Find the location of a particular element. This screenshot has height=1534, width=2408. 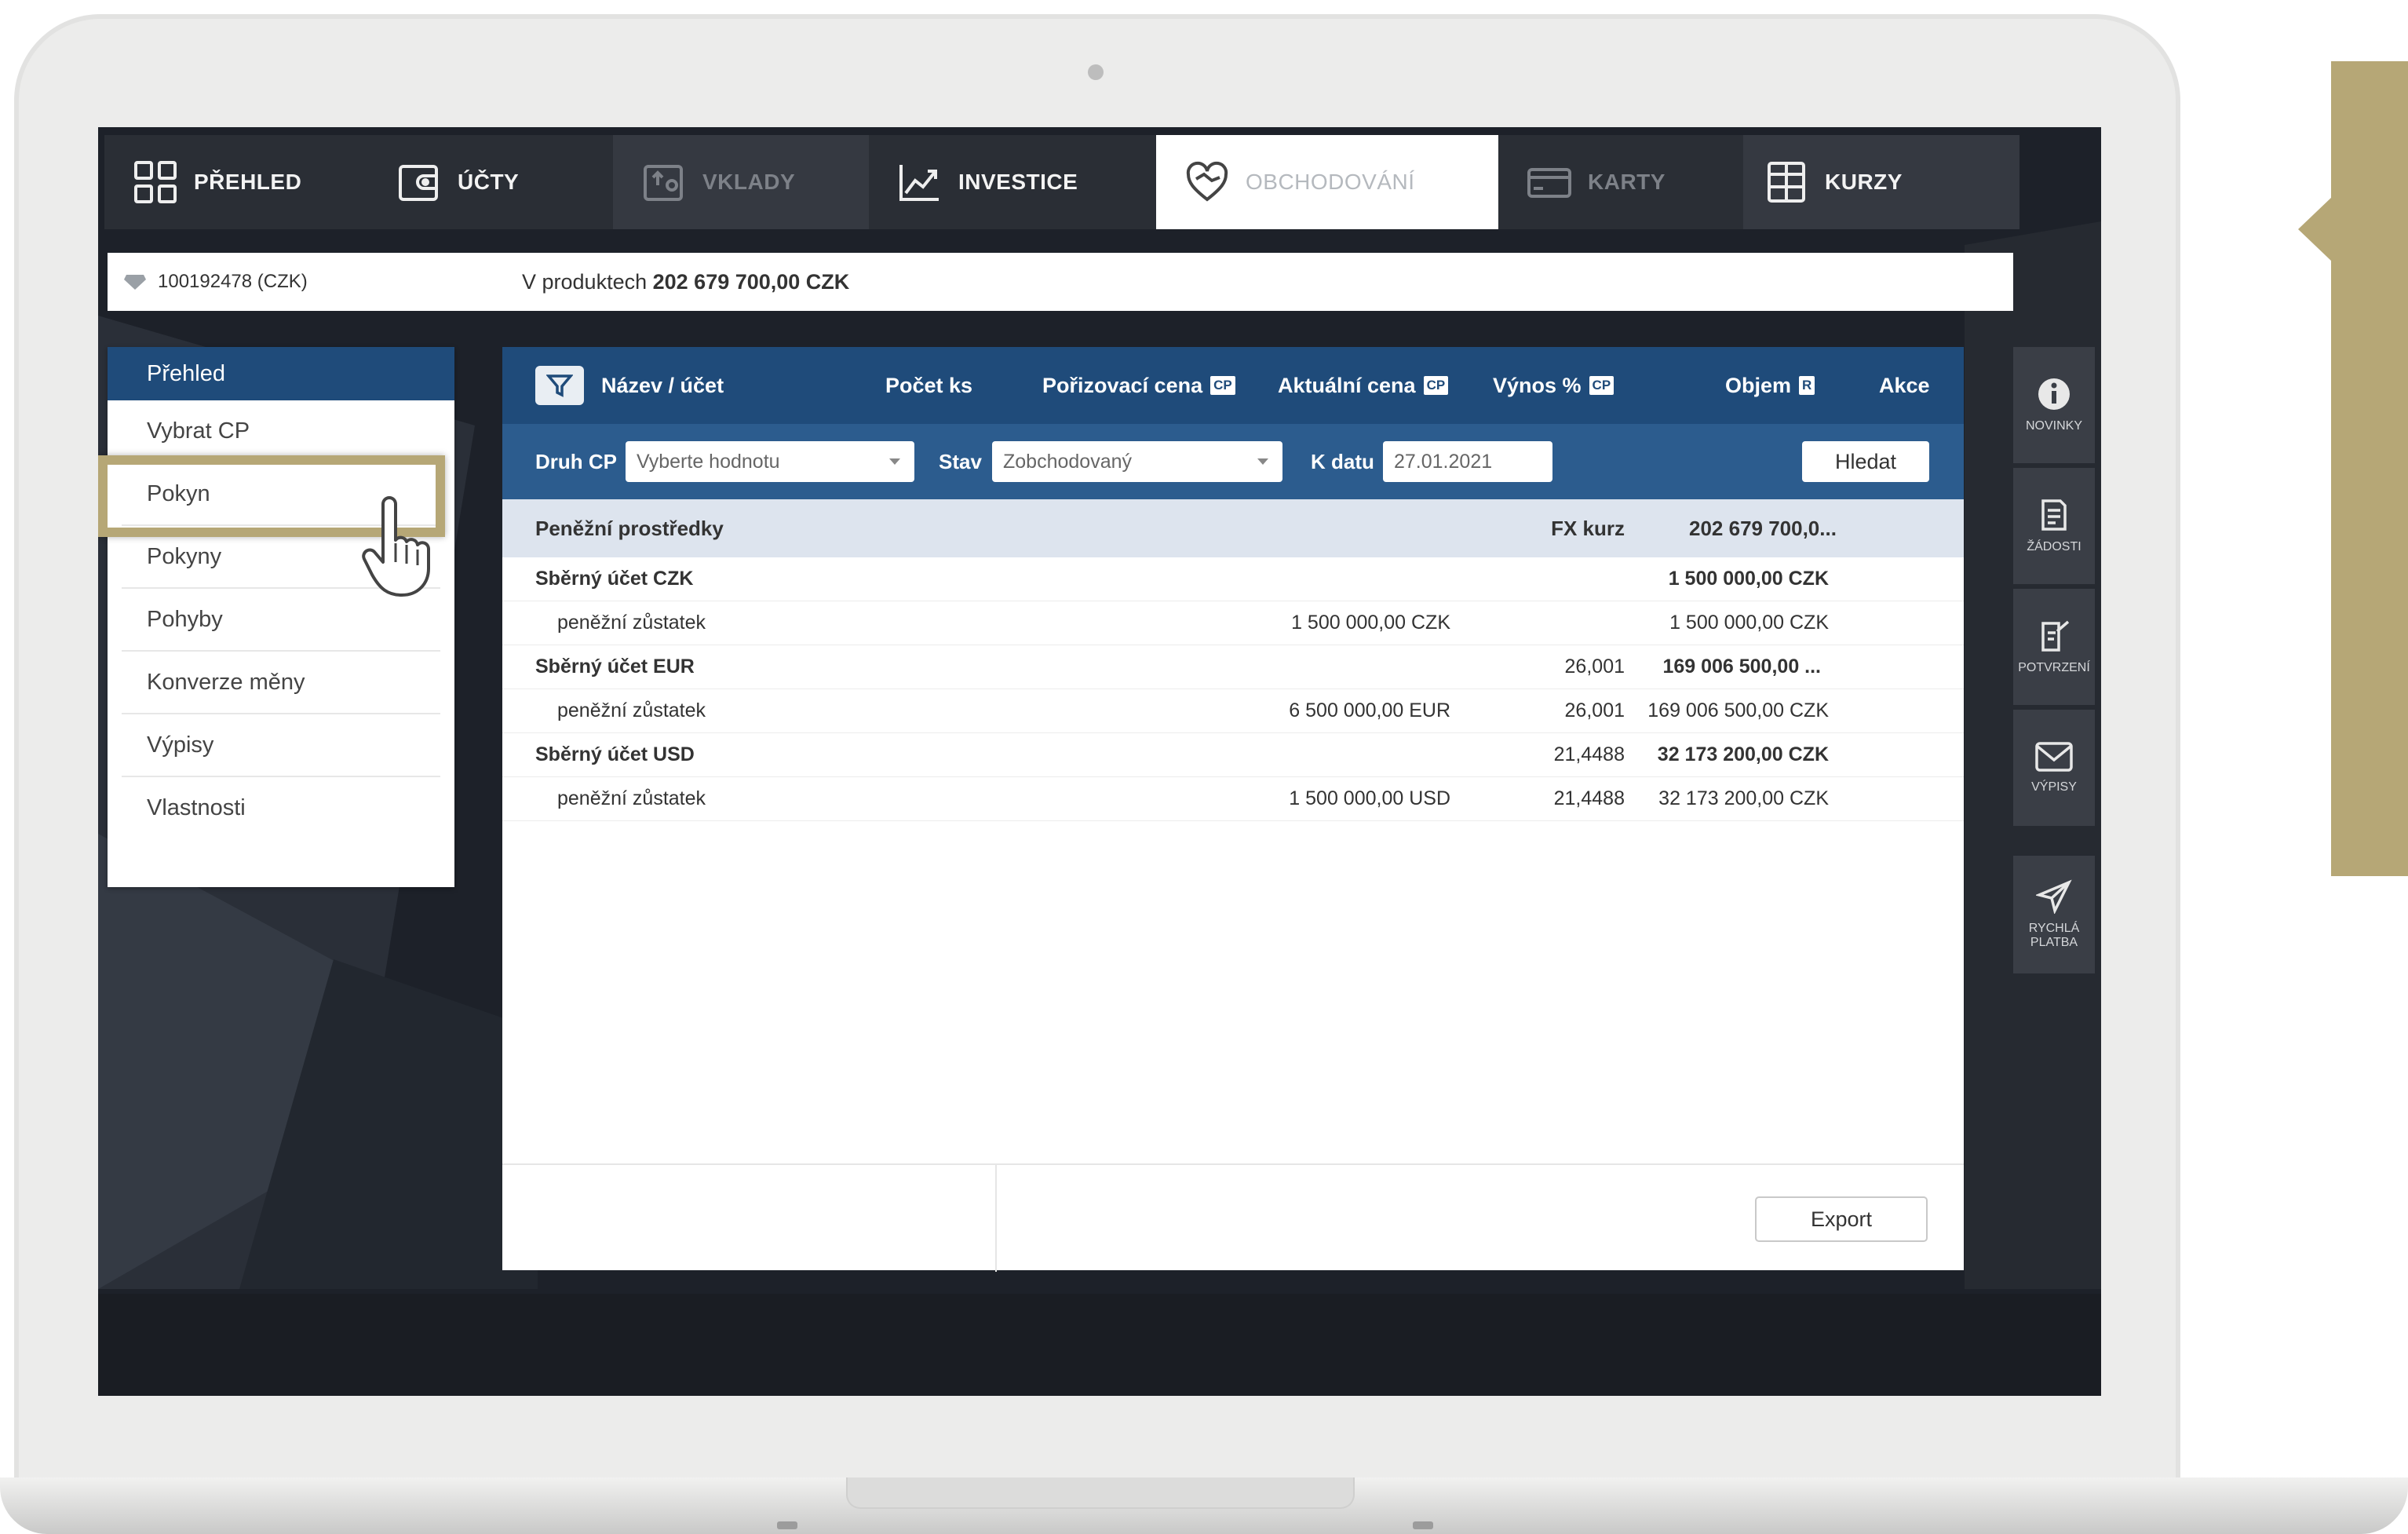

tab-label: INVESTICE is located at coordinates (1018, 182).